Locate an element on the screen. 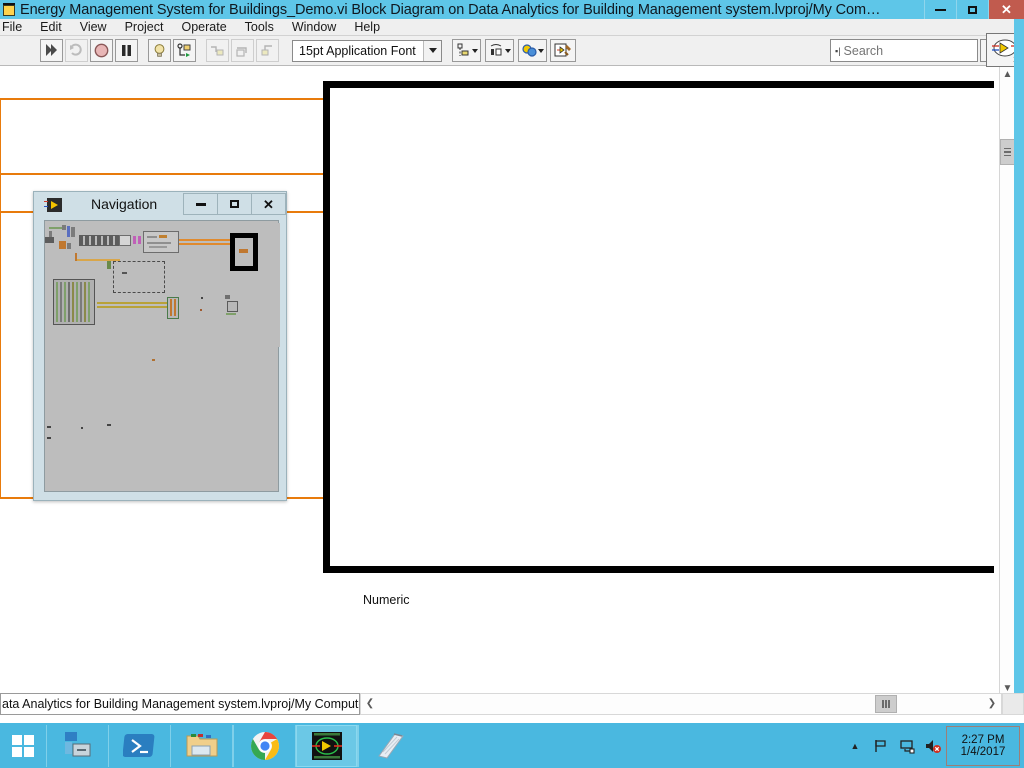 The image size is (1024, 768). menu-item-project: Project is located at coordinates (144, 27).